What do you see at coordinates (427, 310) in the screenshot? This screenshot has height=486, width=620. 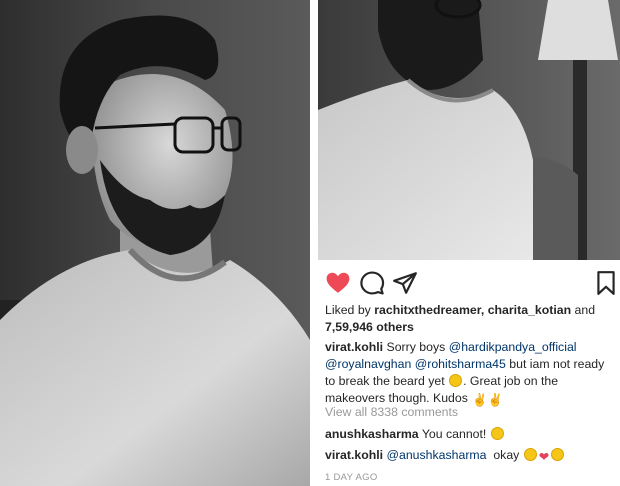 I see `liked-by-user-1: rachitxthedreamer` at bounding box center [427, 310].